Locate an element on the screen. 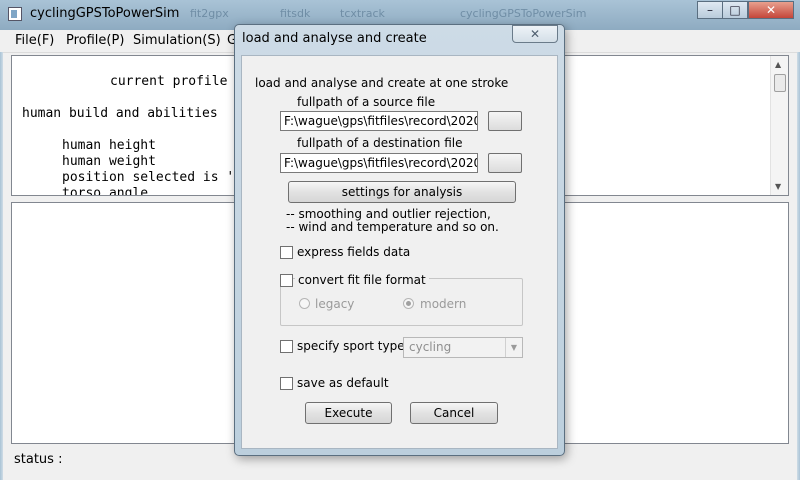 The height and width of the screenshot is (480, 800). window-title: cyclingGPSToPowerSim is located at coordinates (105, 13).